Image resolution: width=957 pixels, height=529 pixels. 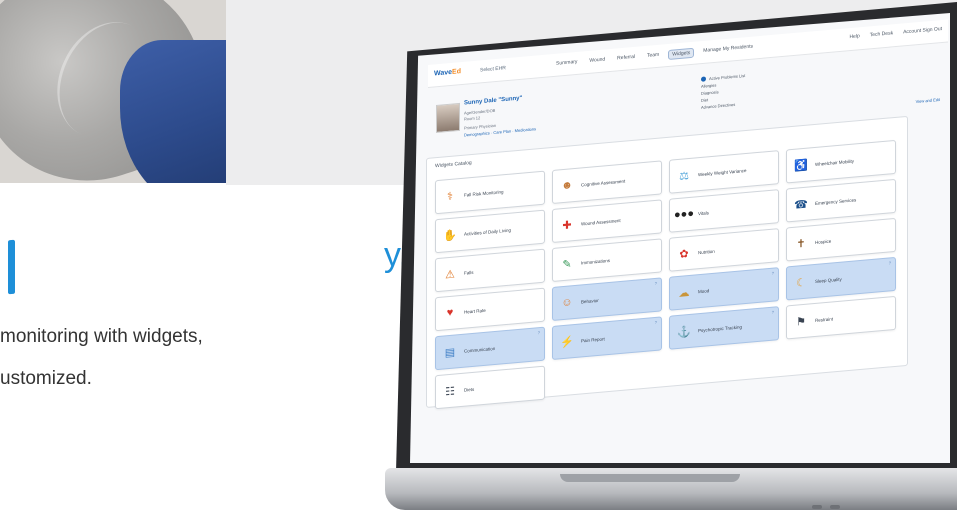 I want to click on widget-label: Psychotropic Tracking, so click(x=720, y=328).